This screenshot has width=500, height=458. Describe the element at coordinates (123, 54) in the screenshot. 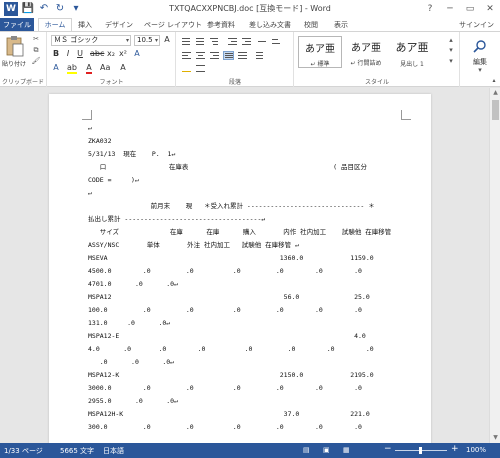

I see `superscript-icon: x²` at that location.